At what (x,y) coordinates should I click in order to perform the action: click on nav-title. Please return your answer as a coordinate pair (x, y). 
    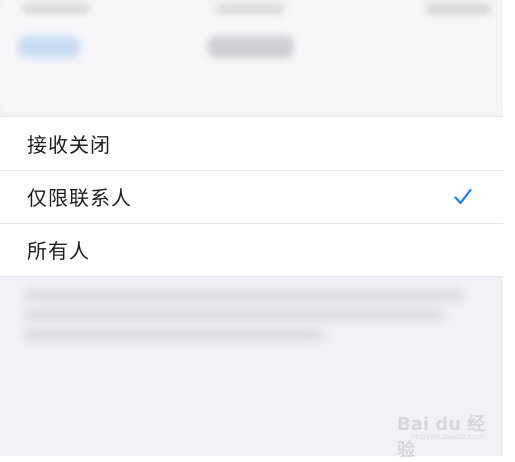
    Looking at the image, I should click on (251, 47).